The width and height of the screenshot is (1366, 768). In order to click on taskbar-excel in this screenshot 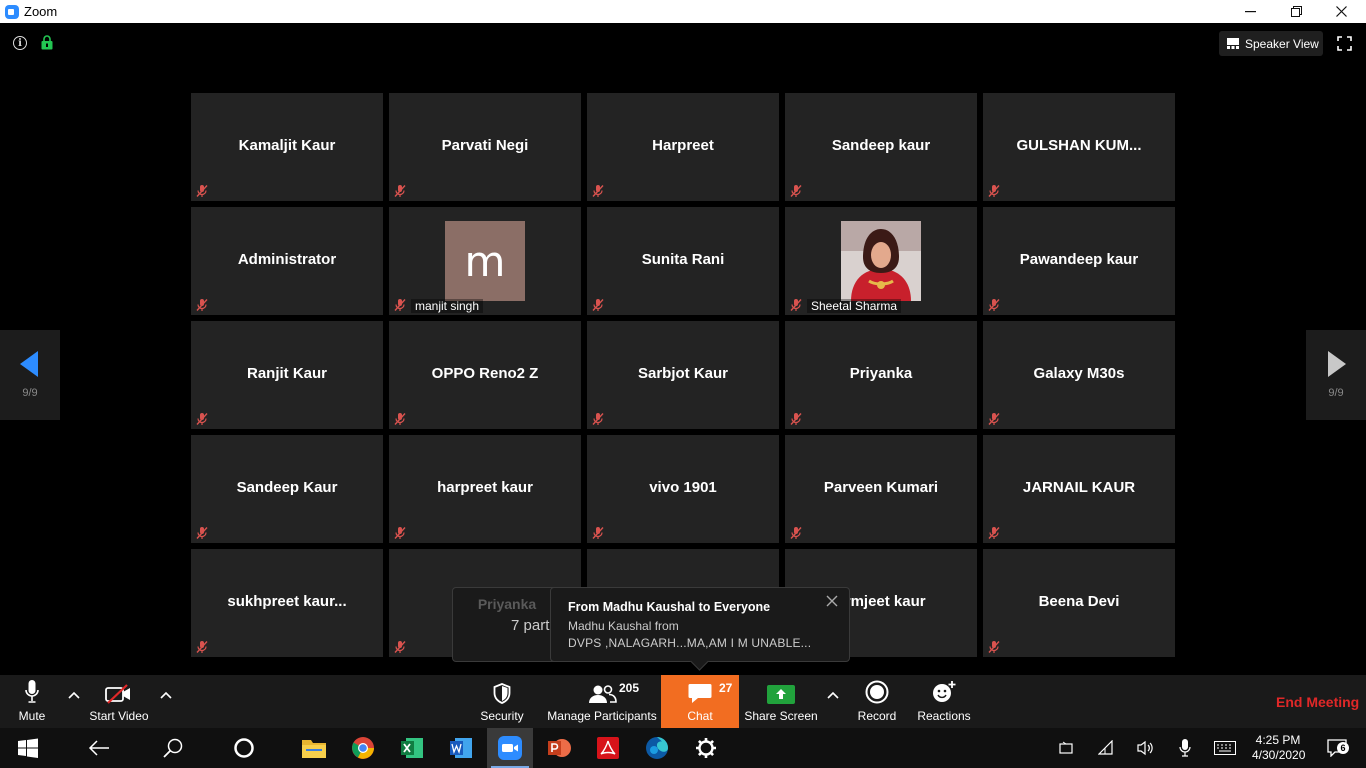, I will do `click(412, 748)`.